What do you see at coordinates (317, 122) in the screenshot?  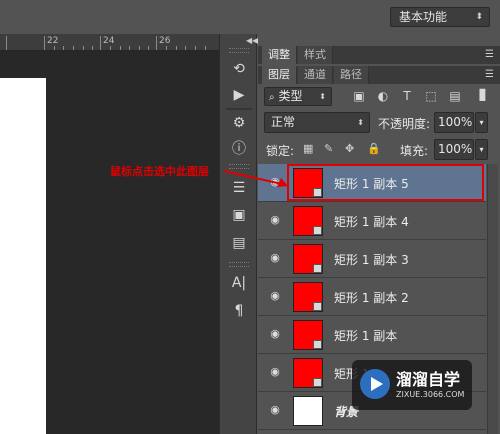 I see `blend-mode-dropdown: 正常 ⬍` at bounding box center [317, 122].